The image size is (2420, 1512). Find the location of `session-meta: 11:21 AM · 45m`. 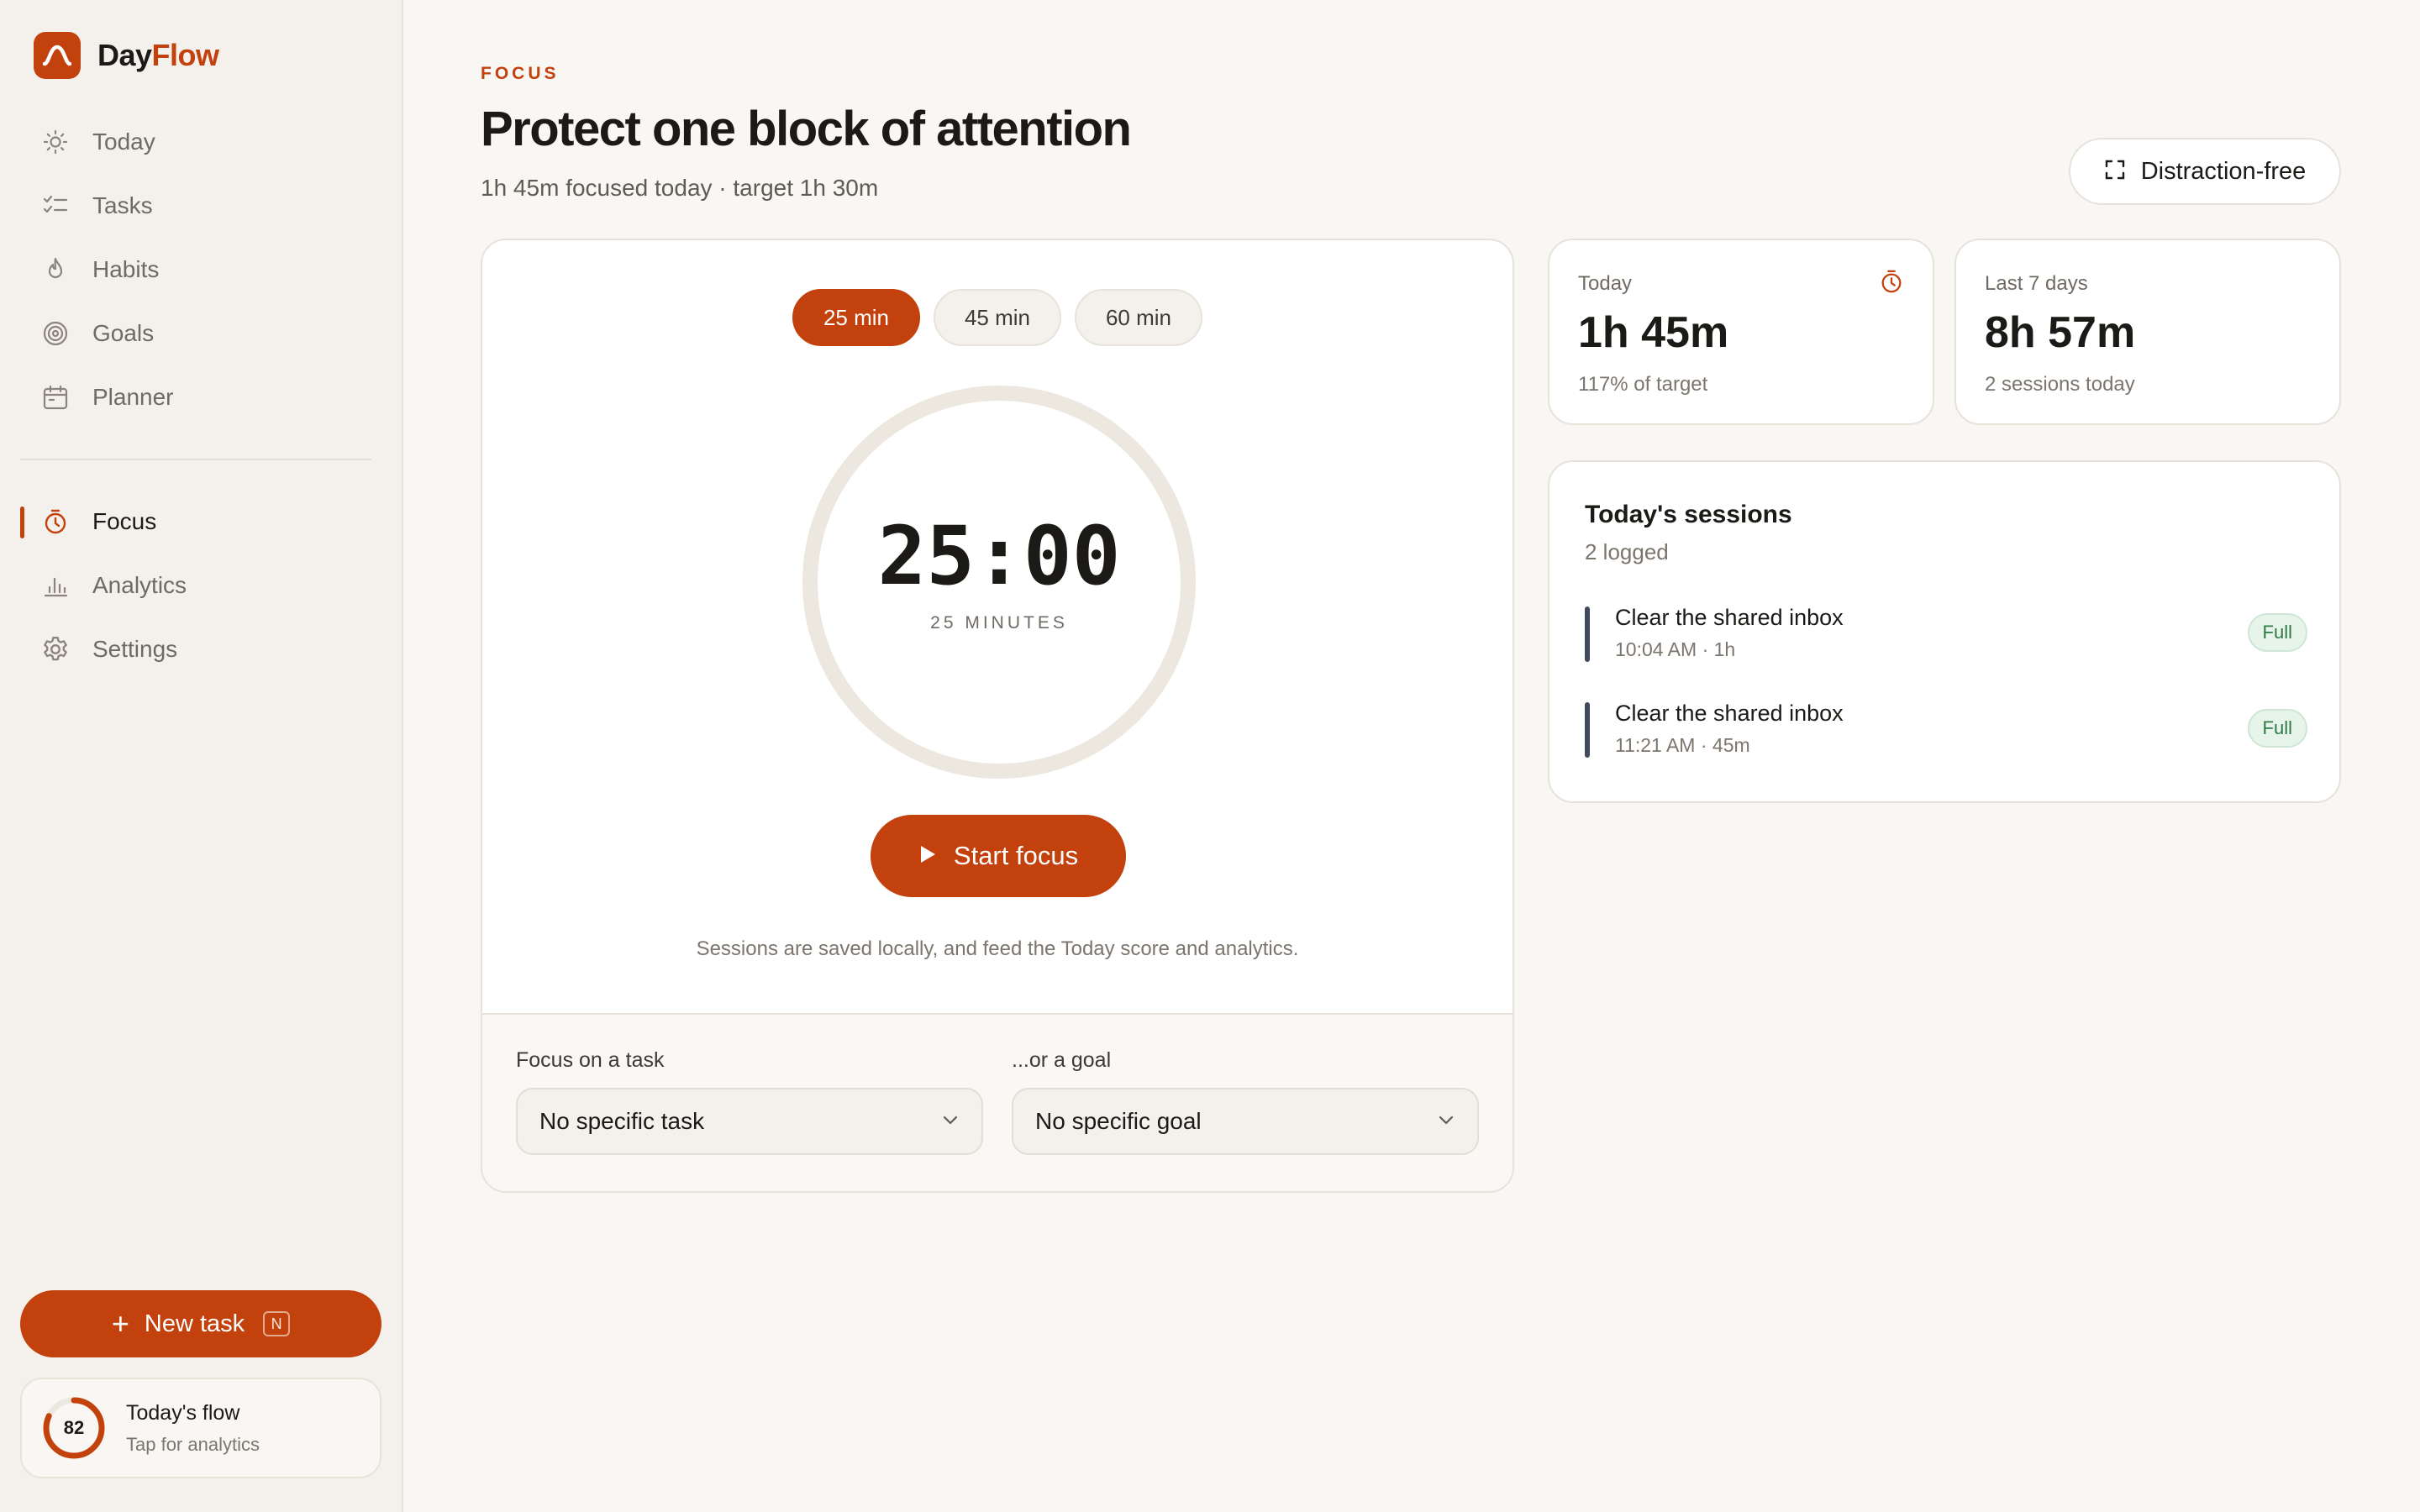

session-meta: 11:21 AM · 45m is located at coordinates (1682, 745).